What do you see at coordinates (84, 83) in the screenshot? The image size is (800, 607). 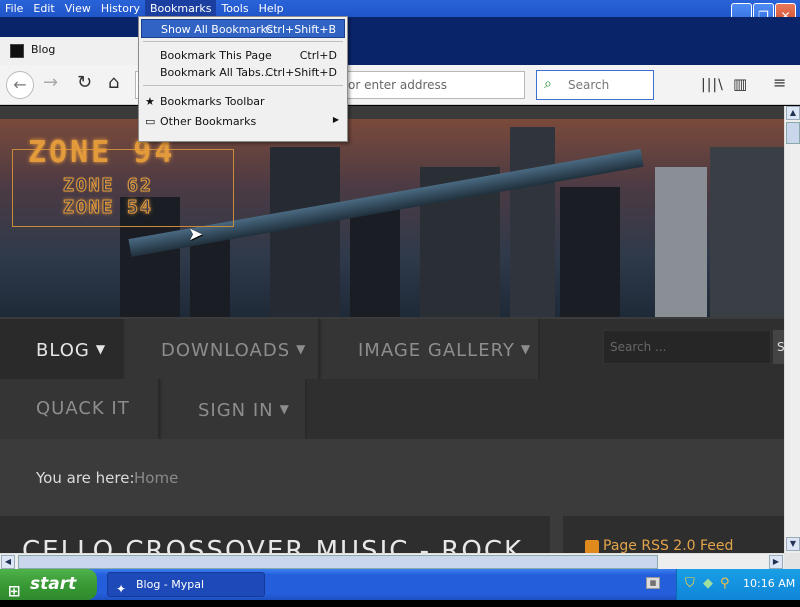 I see `reload-icon: ↻` at bounding box center [84, 83].